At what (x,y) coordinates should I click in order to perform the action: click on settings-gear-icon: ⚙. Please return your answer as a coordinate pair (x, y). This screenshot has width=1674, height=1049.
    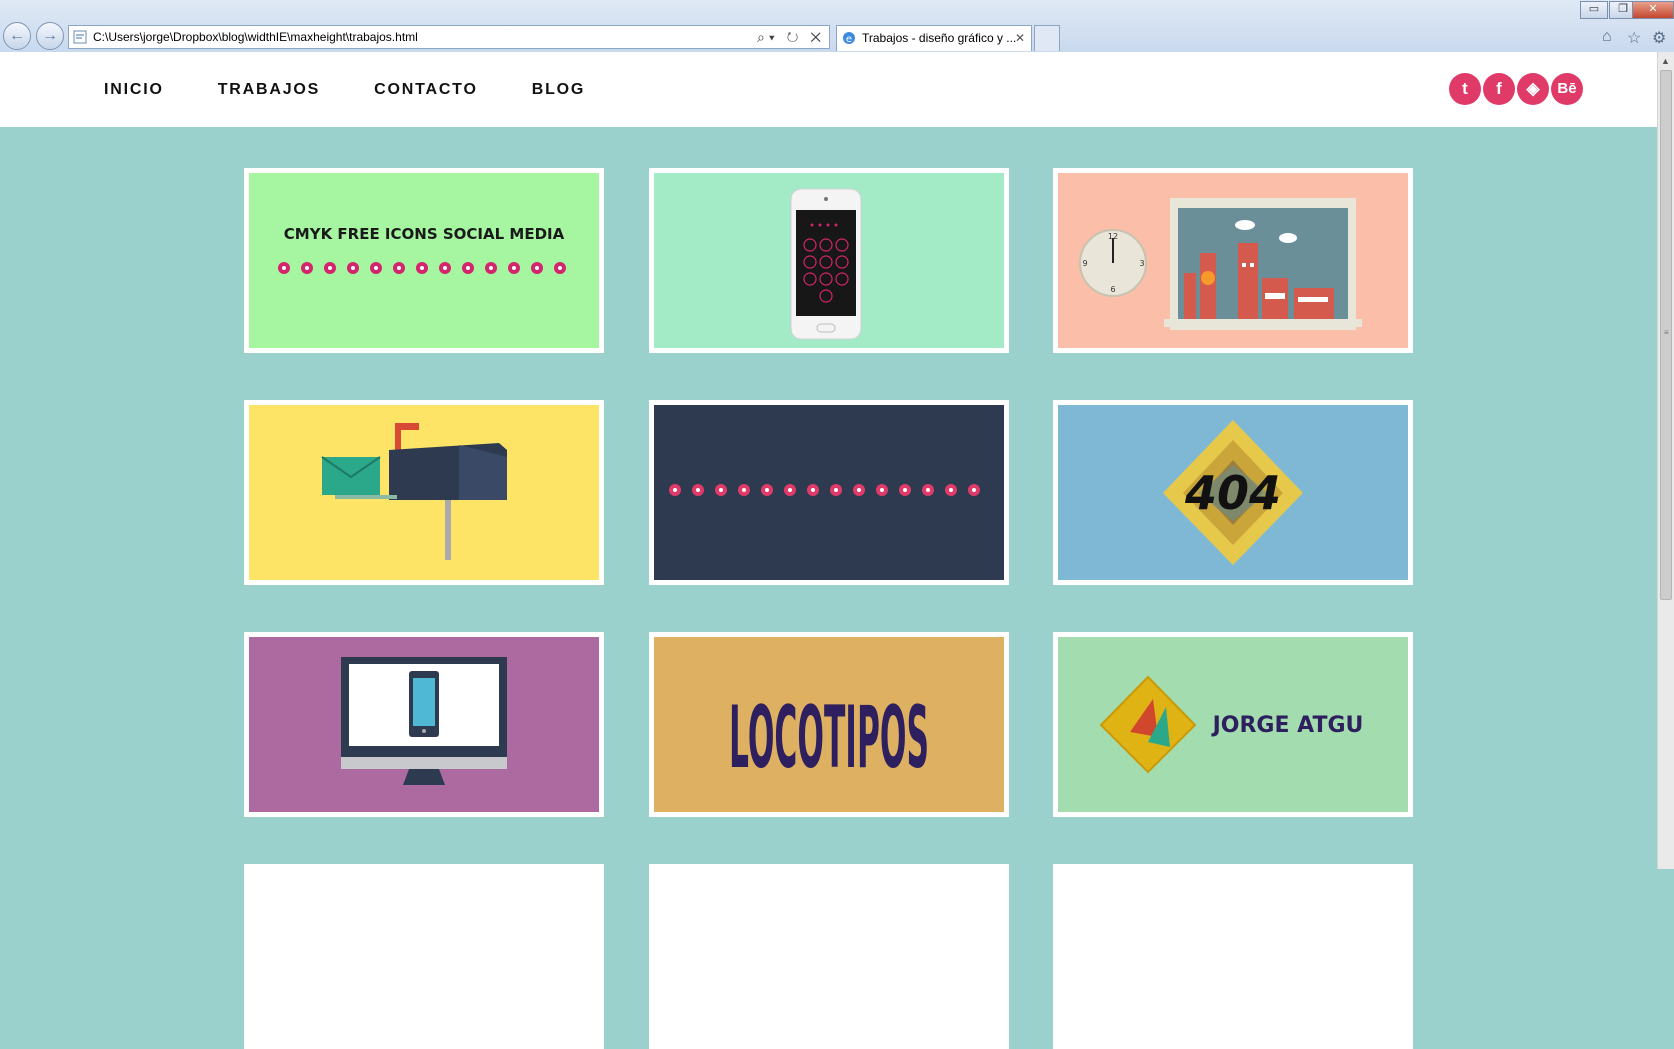
    Looking at the image, I should click on (1659, 38).